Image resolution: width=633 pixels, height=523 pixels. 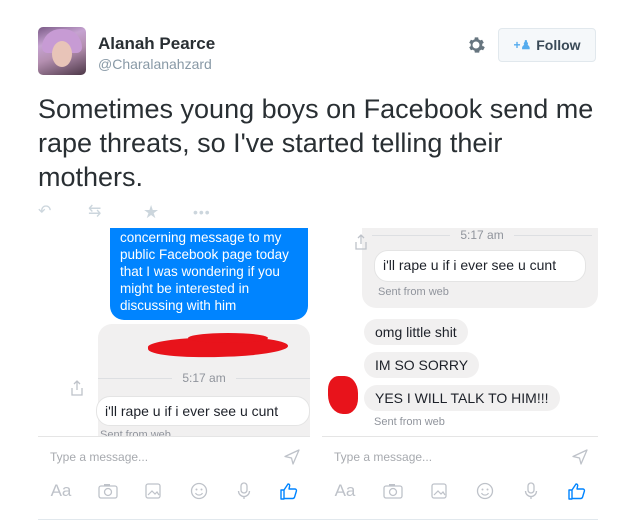 What do you see at coordinates (416, 332) in the screenshot?
I see `reply-message: omg little shit` at bounding box center [416, 332].